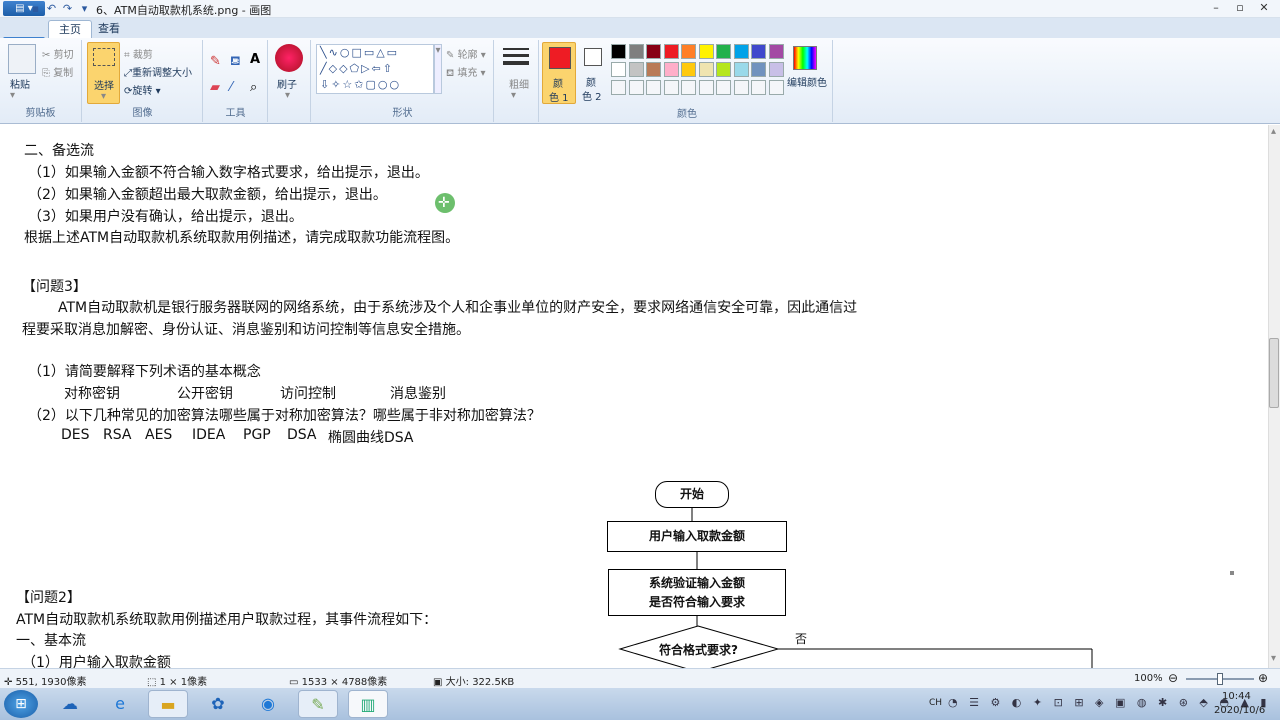 The image size is (1280, 720). What do you see at coordinates (268, 704) in the screenshot?
I see `browser-icon: ◉` at bounding box center [268, 704].